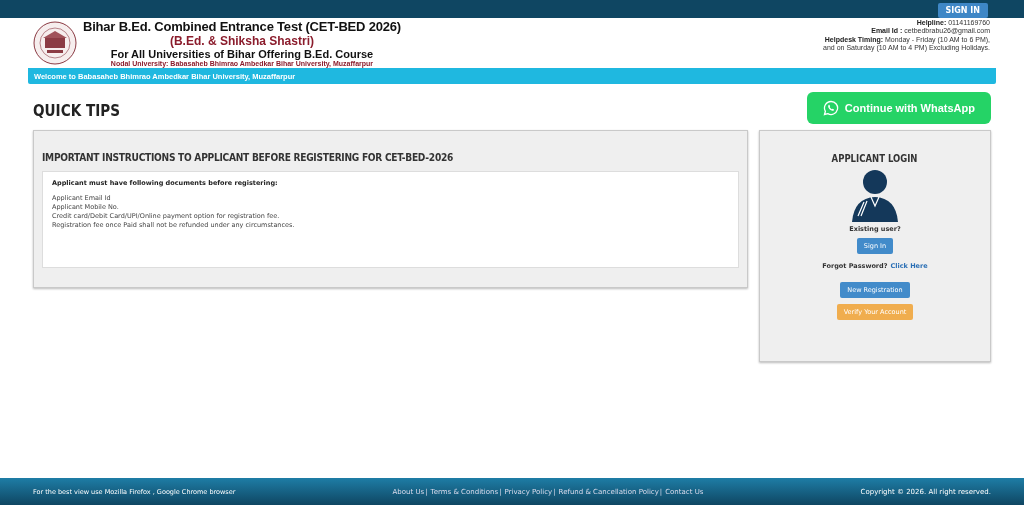 Image resolution: width=1024 pixels, height=505 pixels. I want to click on panel-title: IMPORTANT INSTRUCTIONS TO APPLICANT BEFORE REGISTERING FOR CET-BED-2026, so click(248, 157).